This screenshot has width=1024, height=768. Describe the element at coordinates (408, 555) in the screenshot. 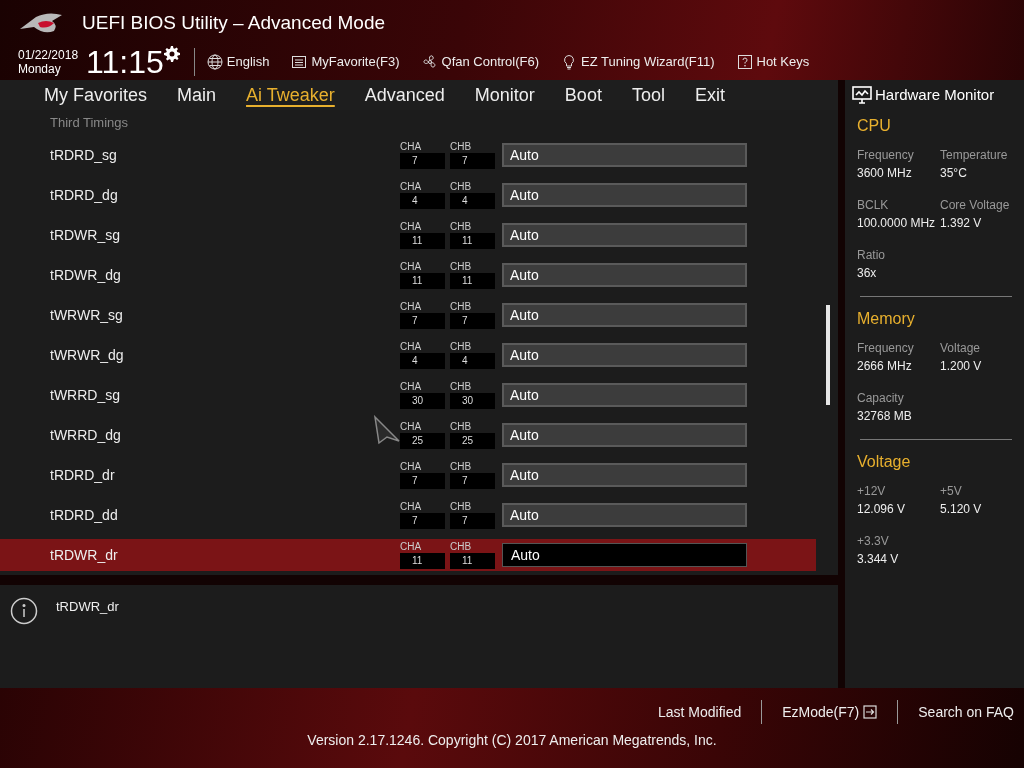

I see `setting-row: tRDWR_dr CHA 11 CHB 11 Auto` at that location.